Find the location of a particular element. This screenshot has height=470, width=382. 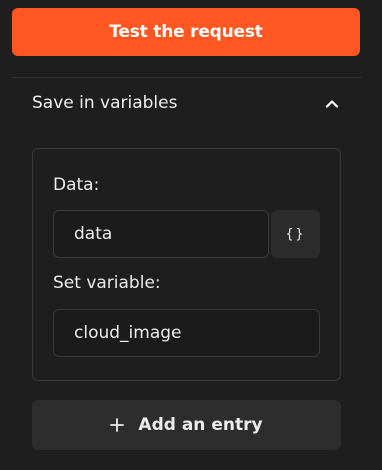

curly-braces-icon: {} is located at coordinates (295, 234).